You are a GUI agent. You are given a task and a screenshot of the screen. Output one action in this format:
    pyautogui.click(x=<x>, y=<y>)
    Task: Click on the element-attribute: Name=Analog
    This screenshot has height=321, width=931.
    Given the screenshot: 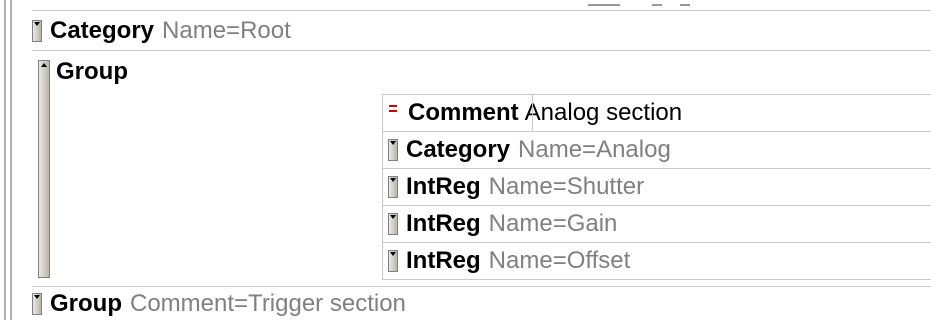 What is the action you would take?
    pyautogui.click(x=594, y=149)
    